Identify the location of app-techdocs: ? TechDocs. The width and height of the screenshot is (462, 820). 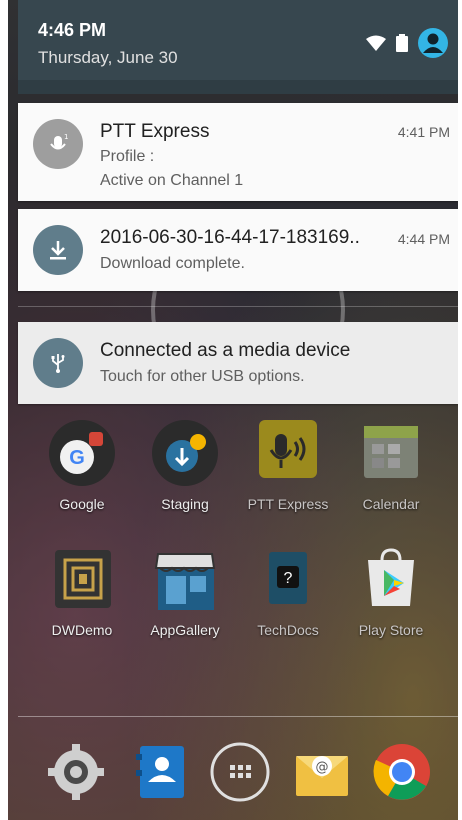
(288, 592).